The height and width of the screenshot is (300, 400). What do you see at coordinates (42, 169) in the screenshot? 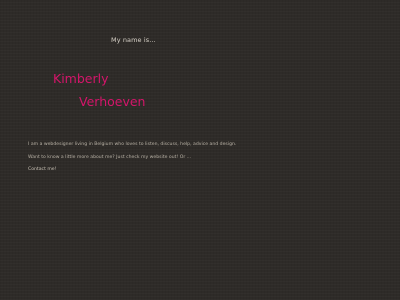
I see `contact-link: Contact me!` at bounding box center [42, 169].